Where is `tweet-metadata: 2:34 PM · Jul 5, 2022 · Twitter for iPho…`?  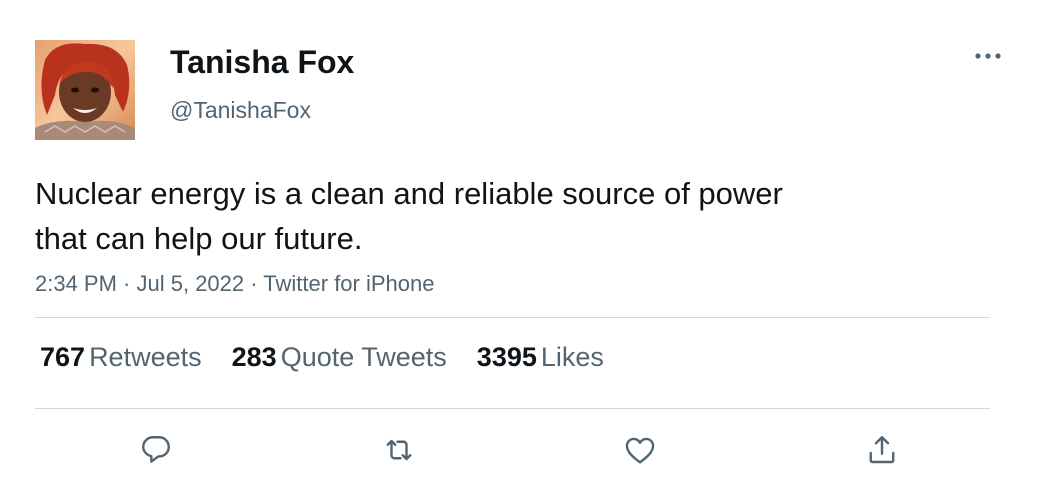
tweet-metadata: 2:34 PM · Jul 5, 2022 · Twitter for iPho… is located at coordinates (234, 284).